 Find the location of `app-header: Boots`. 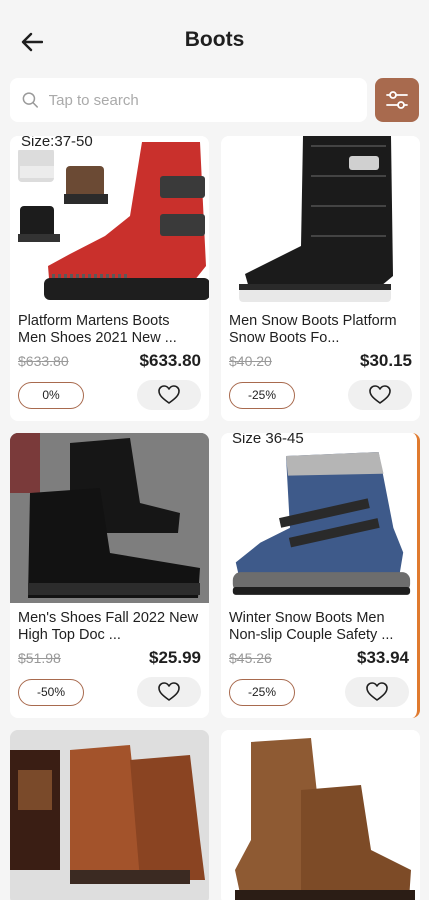

app-header: Boots is located at coordinates (214, 40).